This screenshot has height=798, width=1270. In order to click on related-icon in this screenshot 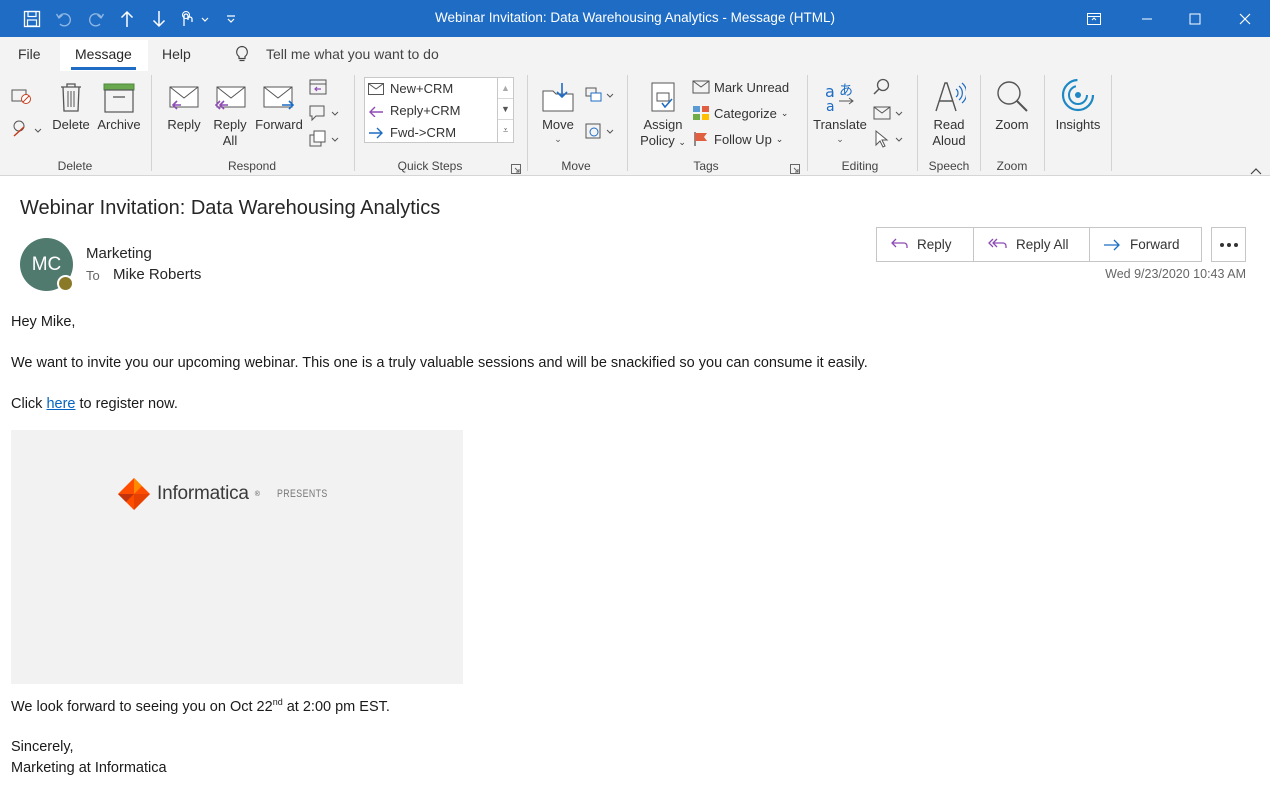, I will do `click(889, 114)`.